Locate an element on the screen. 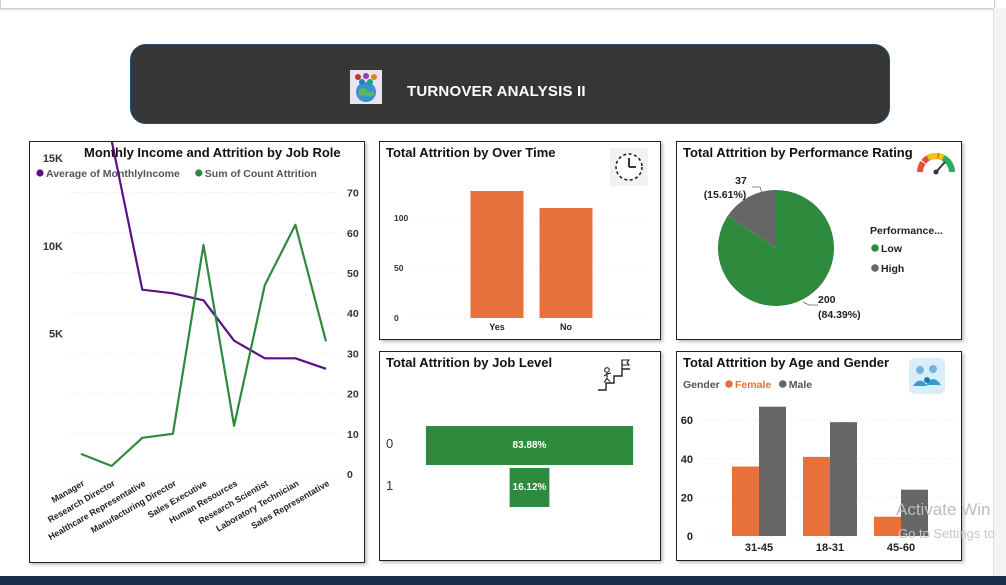 This screenshot has width=1006, height=585. right-axis-tick: 60 is located at coordinates (353, 234).